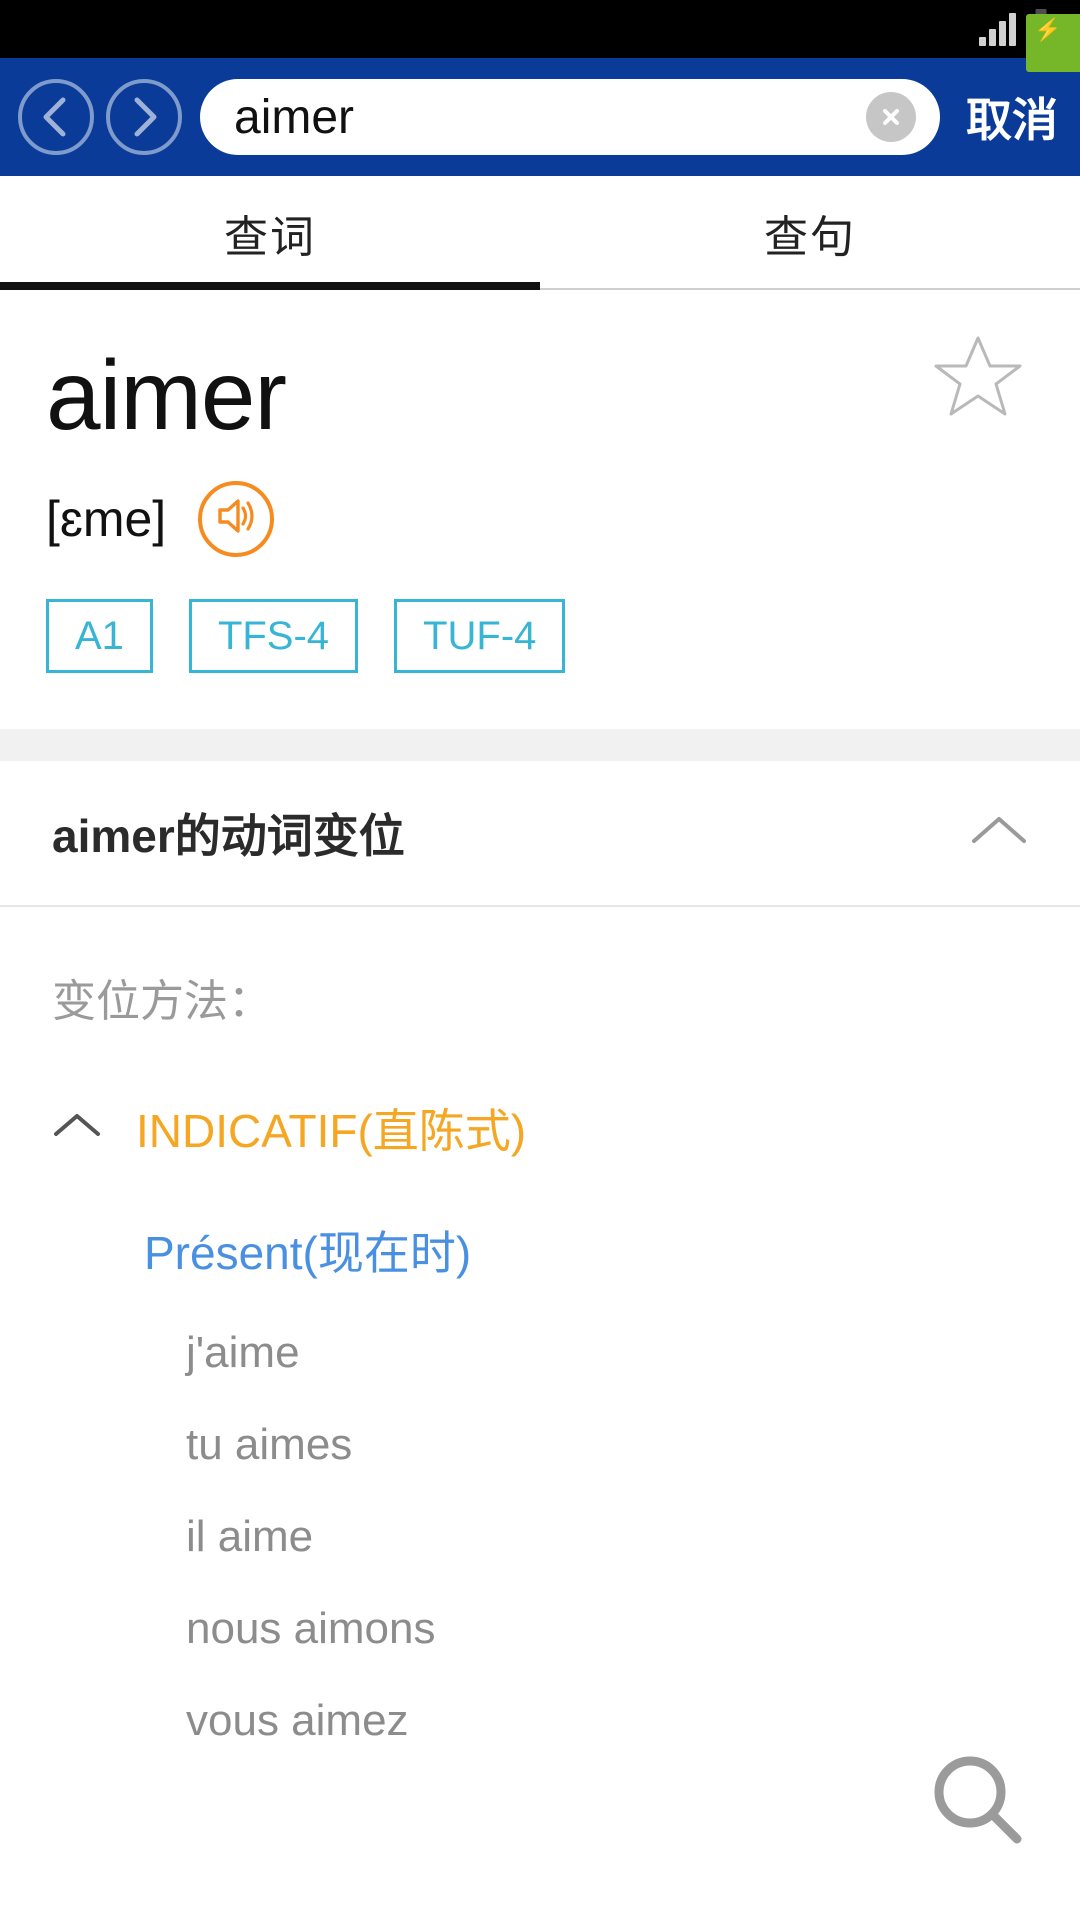 The image size is (1080, 1920). Describe the element at coordinates (1007, 117) in the screenshot. I see `cancel-button: 取消` at that location.